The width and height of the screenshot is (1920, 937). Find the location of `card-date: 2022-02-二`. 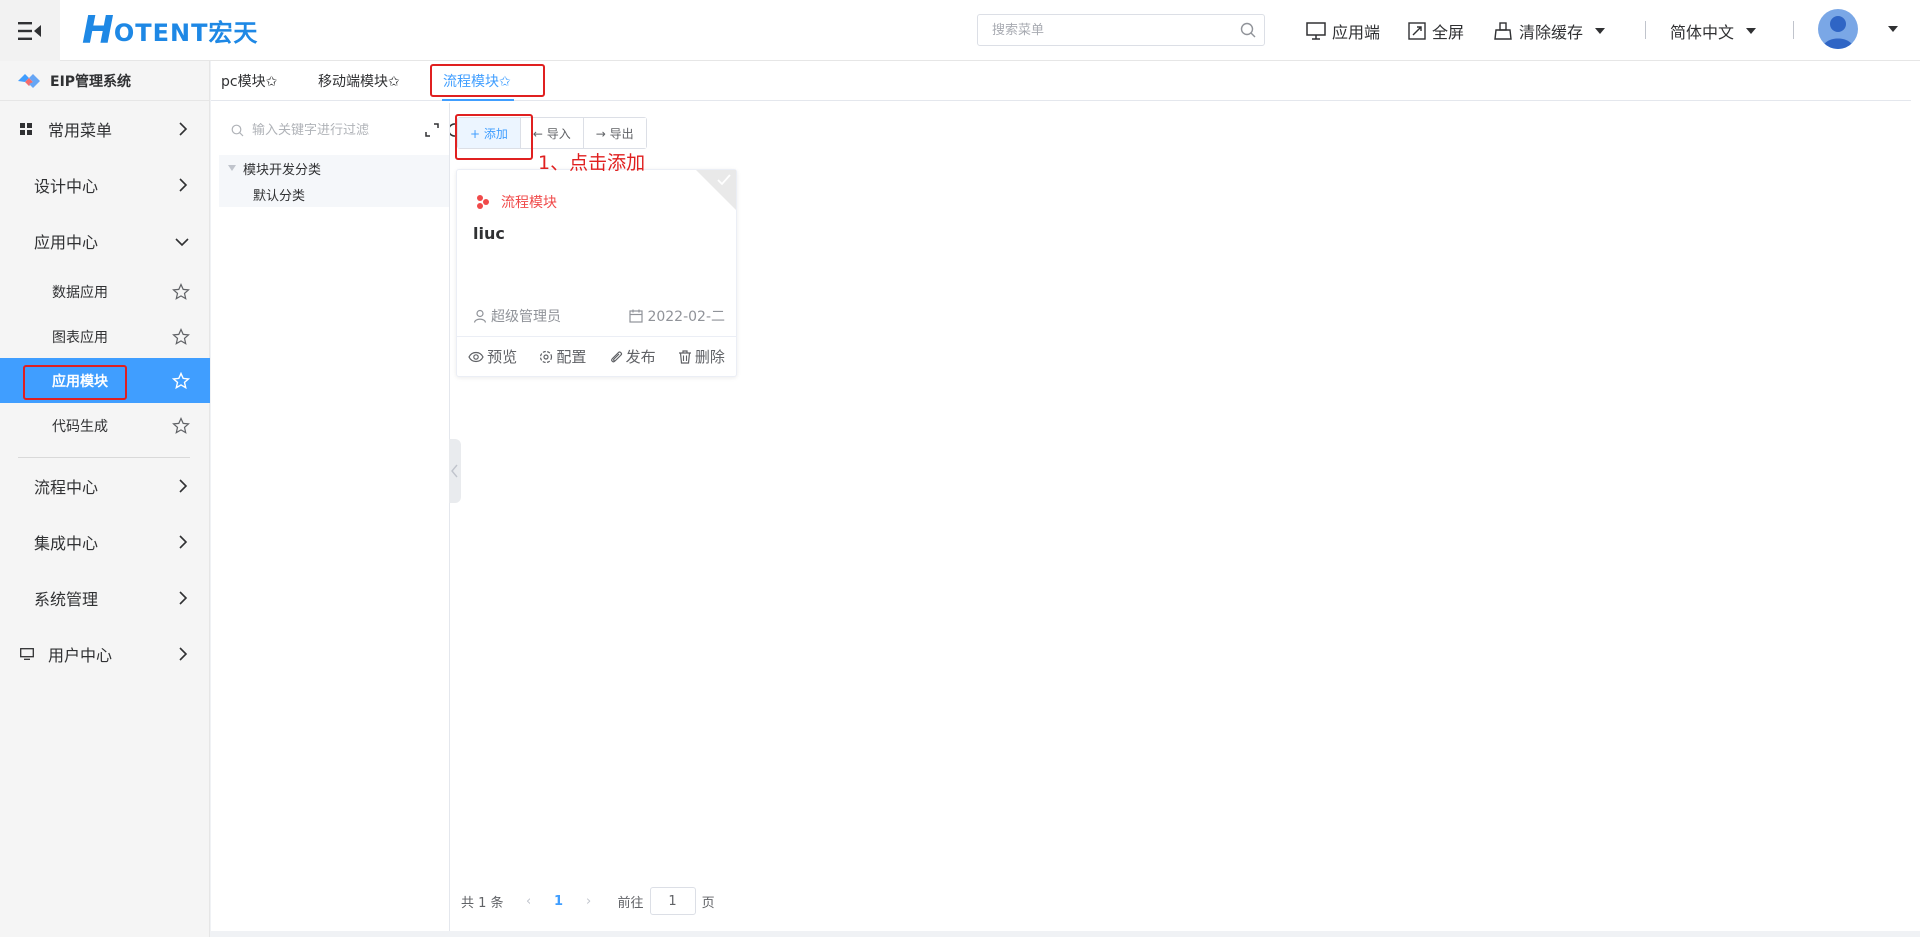

card-date: 2022-02-二 is located at coordinates (677, 316).